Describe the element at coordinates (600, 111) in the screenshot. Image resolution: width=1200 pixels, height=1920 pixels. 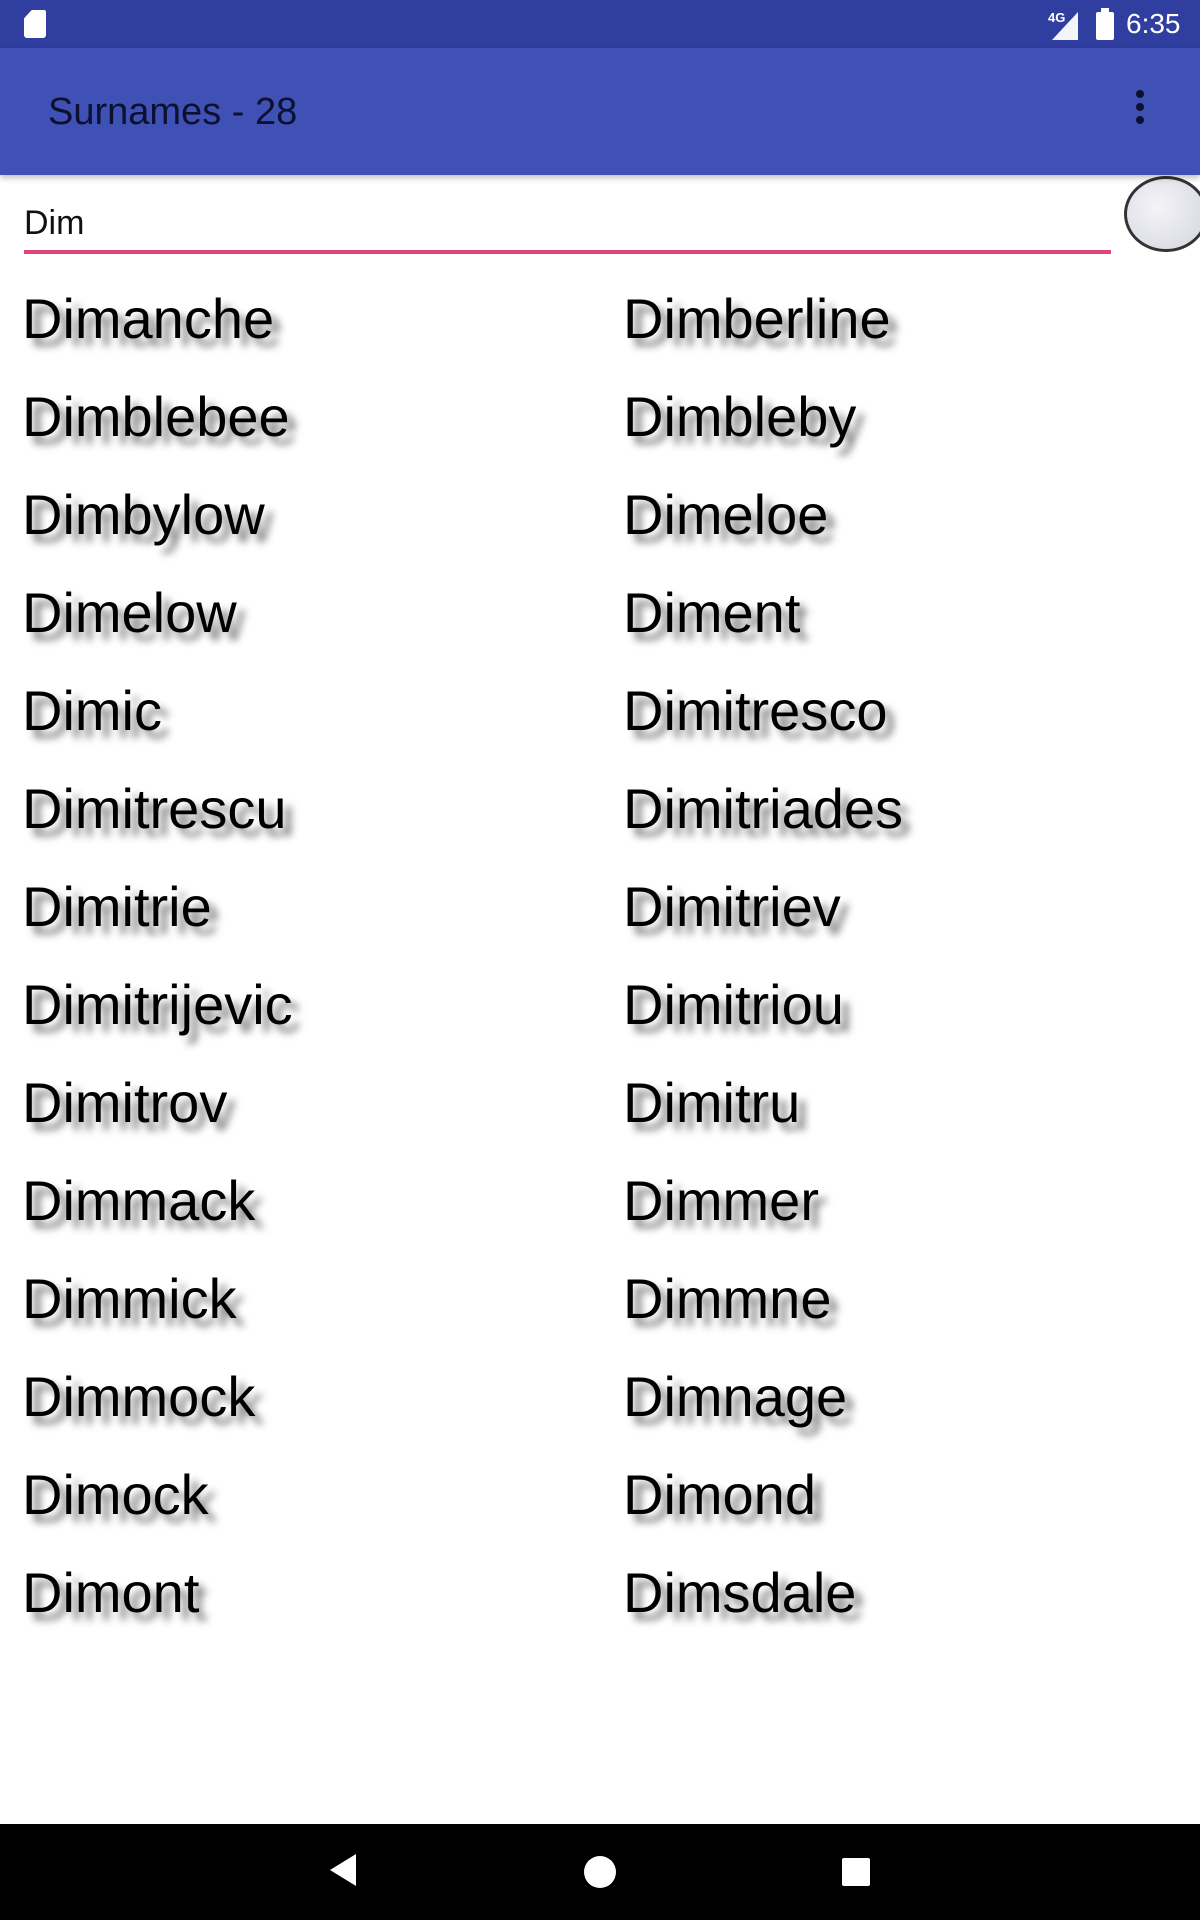
I see `app-bar: Surnames - 28` at that location.